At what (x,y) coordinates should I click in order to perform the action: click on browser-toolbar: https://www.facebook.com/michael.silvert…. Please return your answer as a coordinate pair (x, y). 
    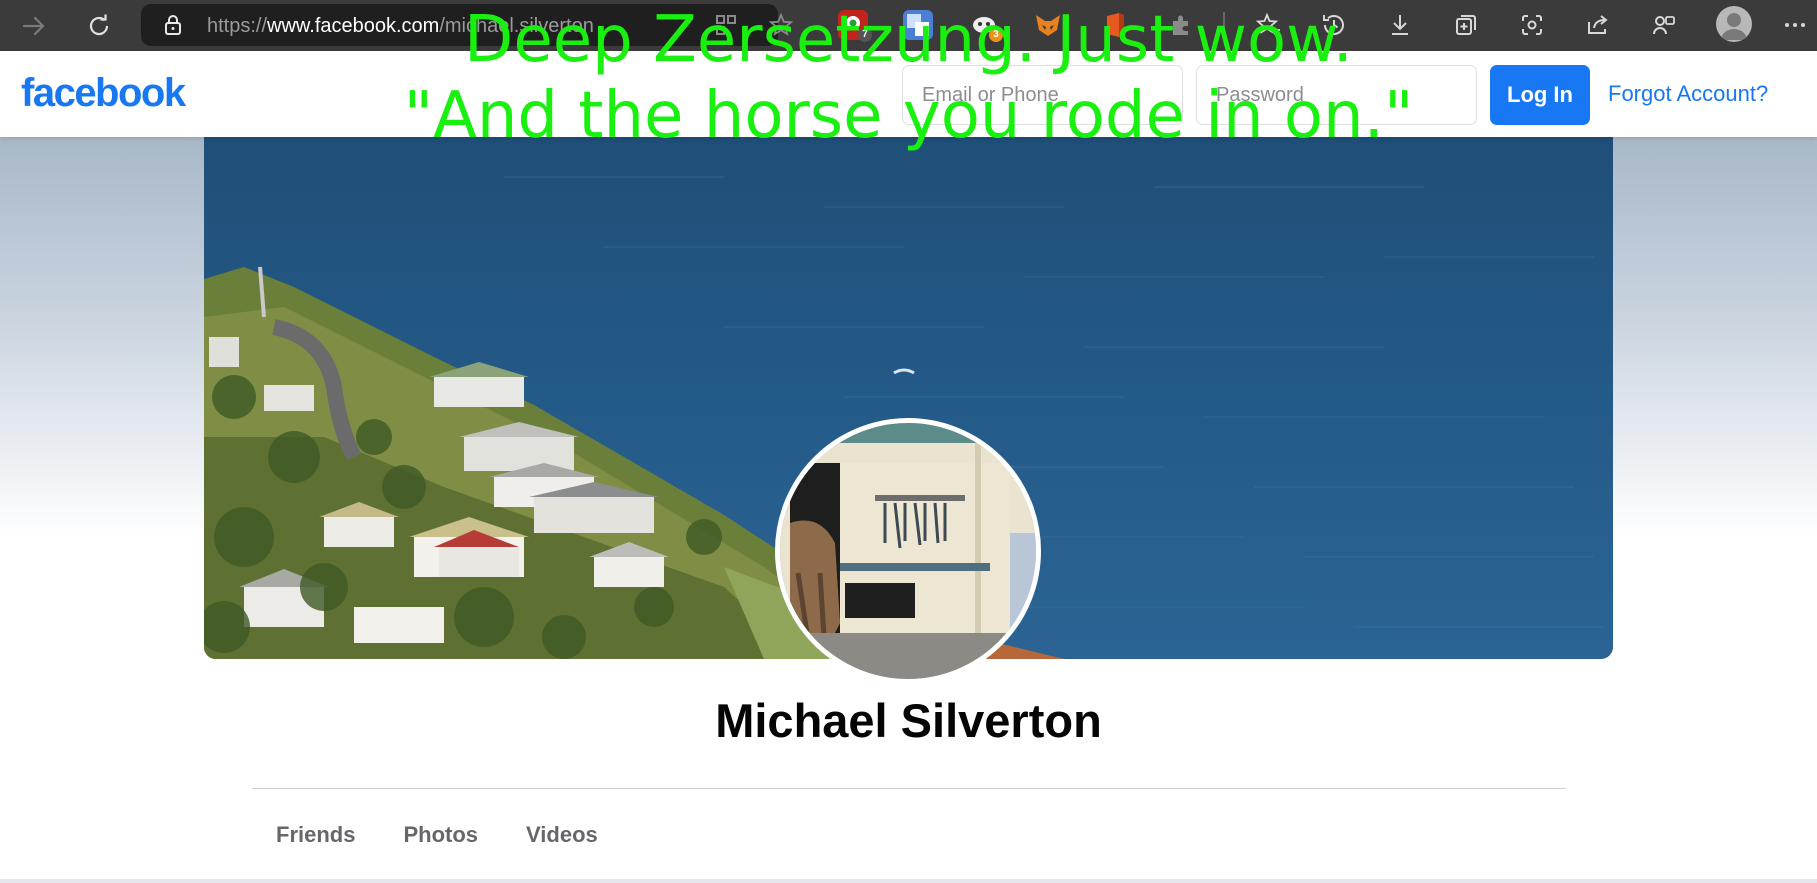
    Looking at the image, I should click on (908, 25).